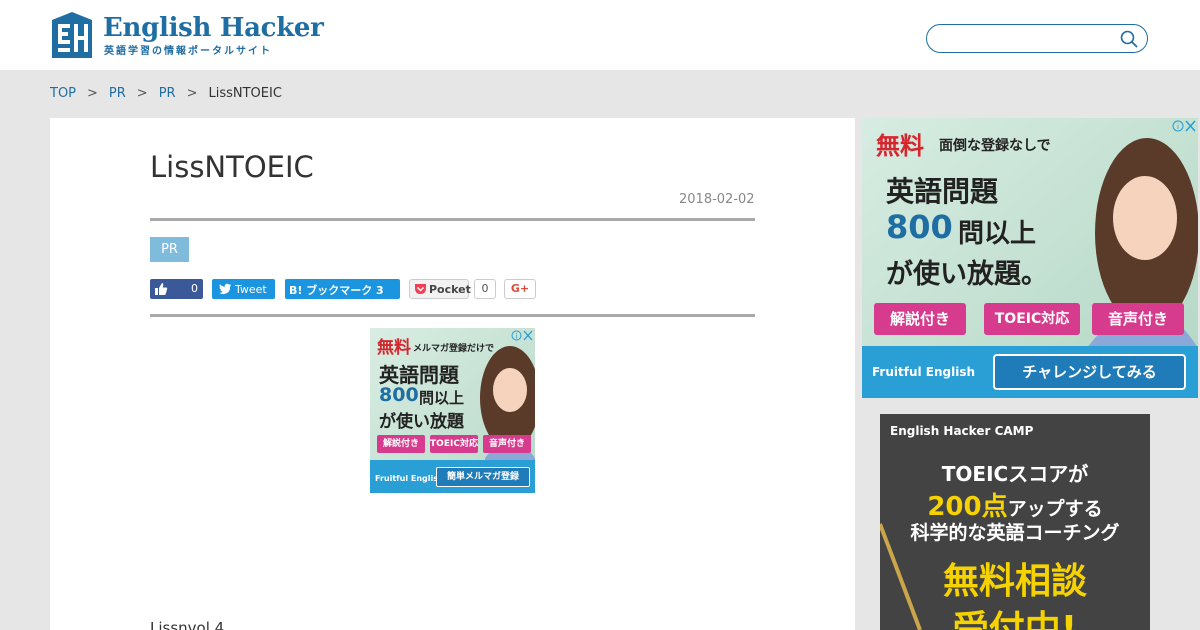 The image size is (1200, 630). What do you see at coordinates (454, 349) in the screenshot?
I see `ad-note: メルマガ登録だけで` at bounding box center [454, 349].